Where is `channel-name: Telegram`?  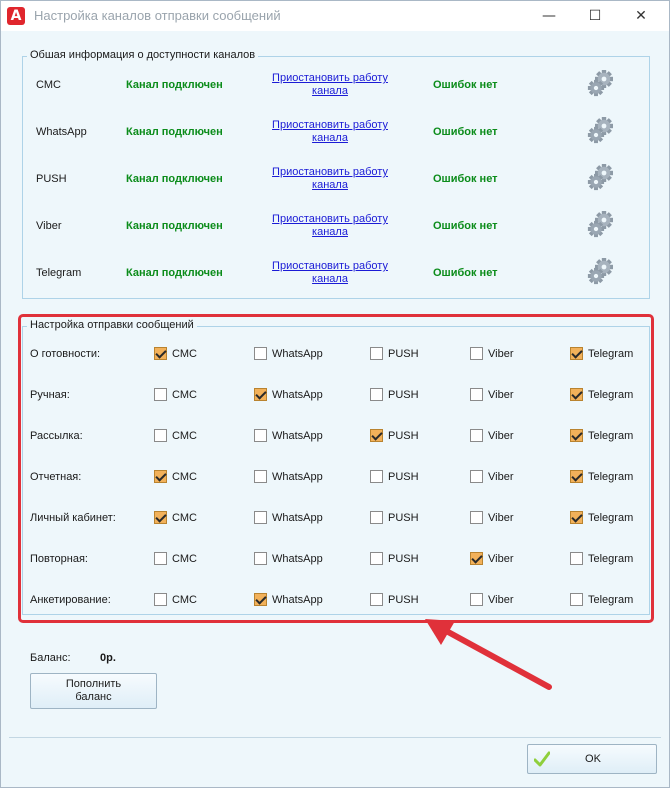
channel-name: Telegram is located at coordinates (59, 273).